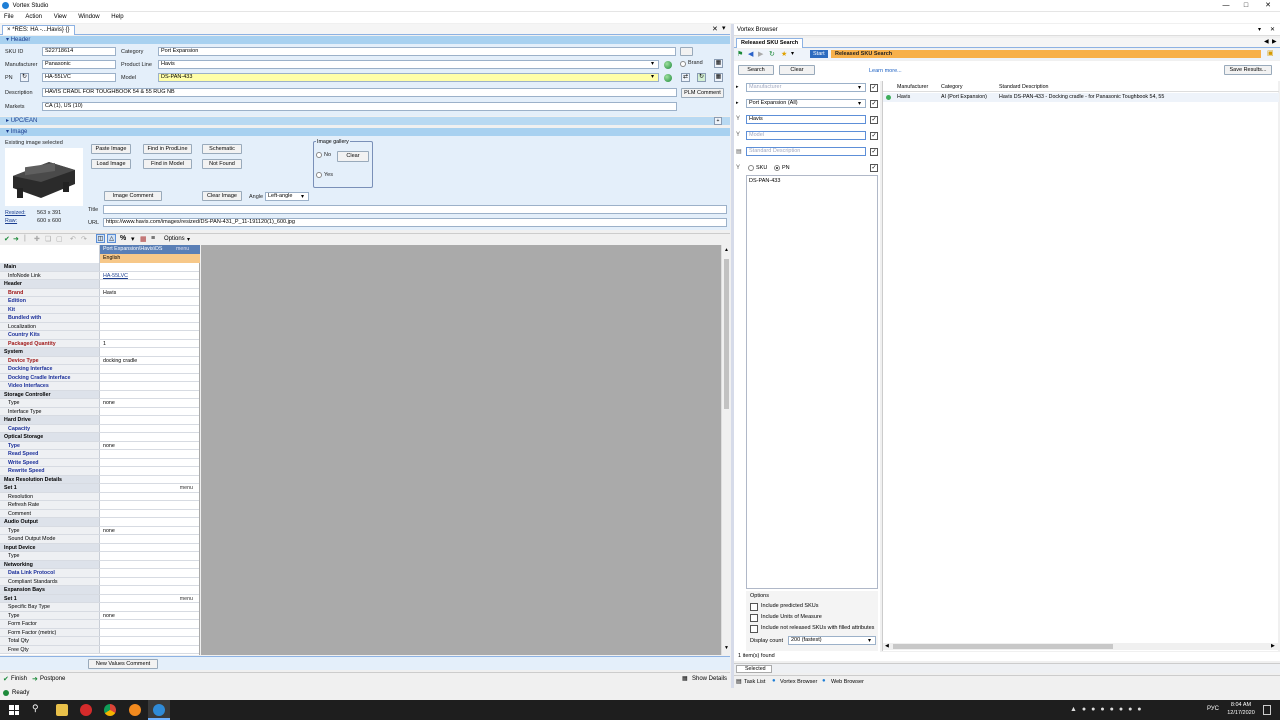  What do you see at coordinates (754, 629) in the screenshot?
I see `include-not-released-checkbox` at bounding box center [754, 629].